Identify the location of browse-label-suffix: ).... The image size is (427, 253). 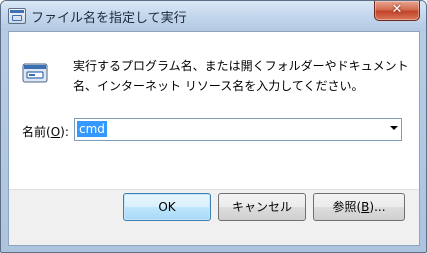
(377, 207).